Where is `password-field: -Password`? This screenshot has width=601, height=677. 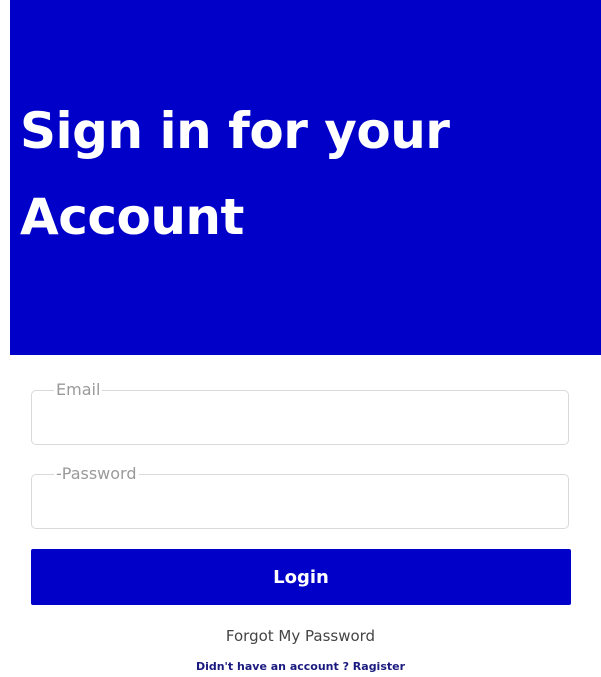
password-field: -Password is located at coordinates (300, 497).